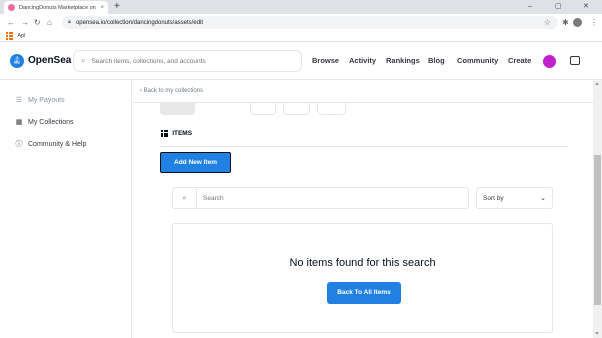  What do you see at coordinates (195, 162) in the screenshot?
I see `add-new-item-button: Add New Item` at bounding box center [195, 162].